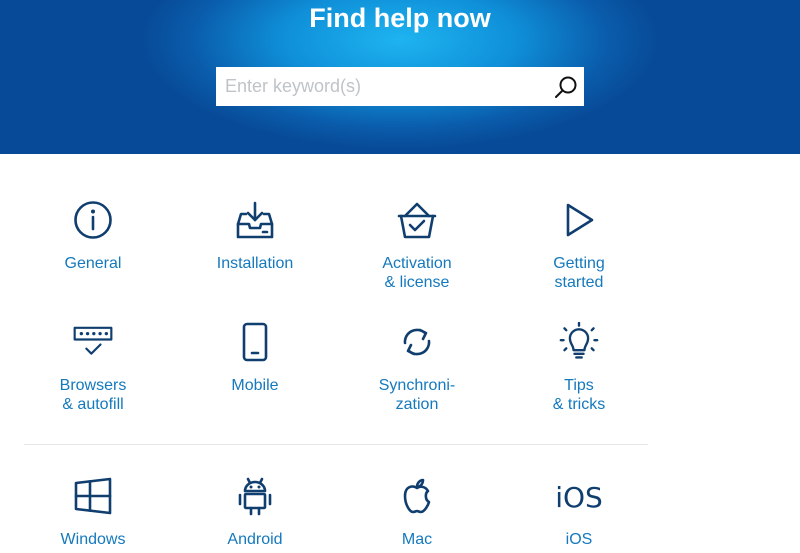 This screenshot has width=800, height=553. I want to click on platform-label: Mac, so click(417, 539).